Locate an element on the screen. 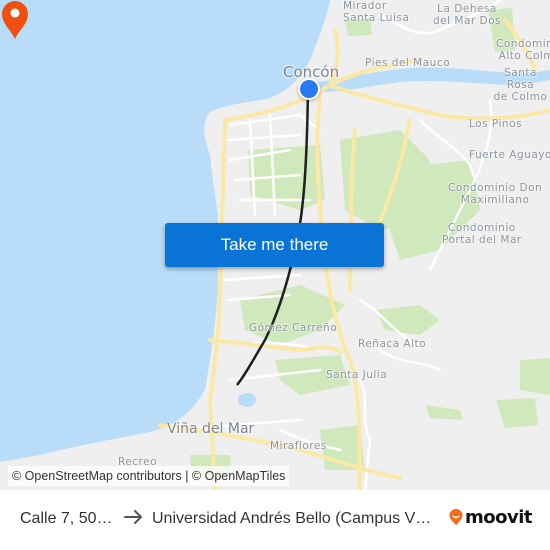  place-label-renaca-alto: Reñaca Alto is located at coordinates (392, 344).